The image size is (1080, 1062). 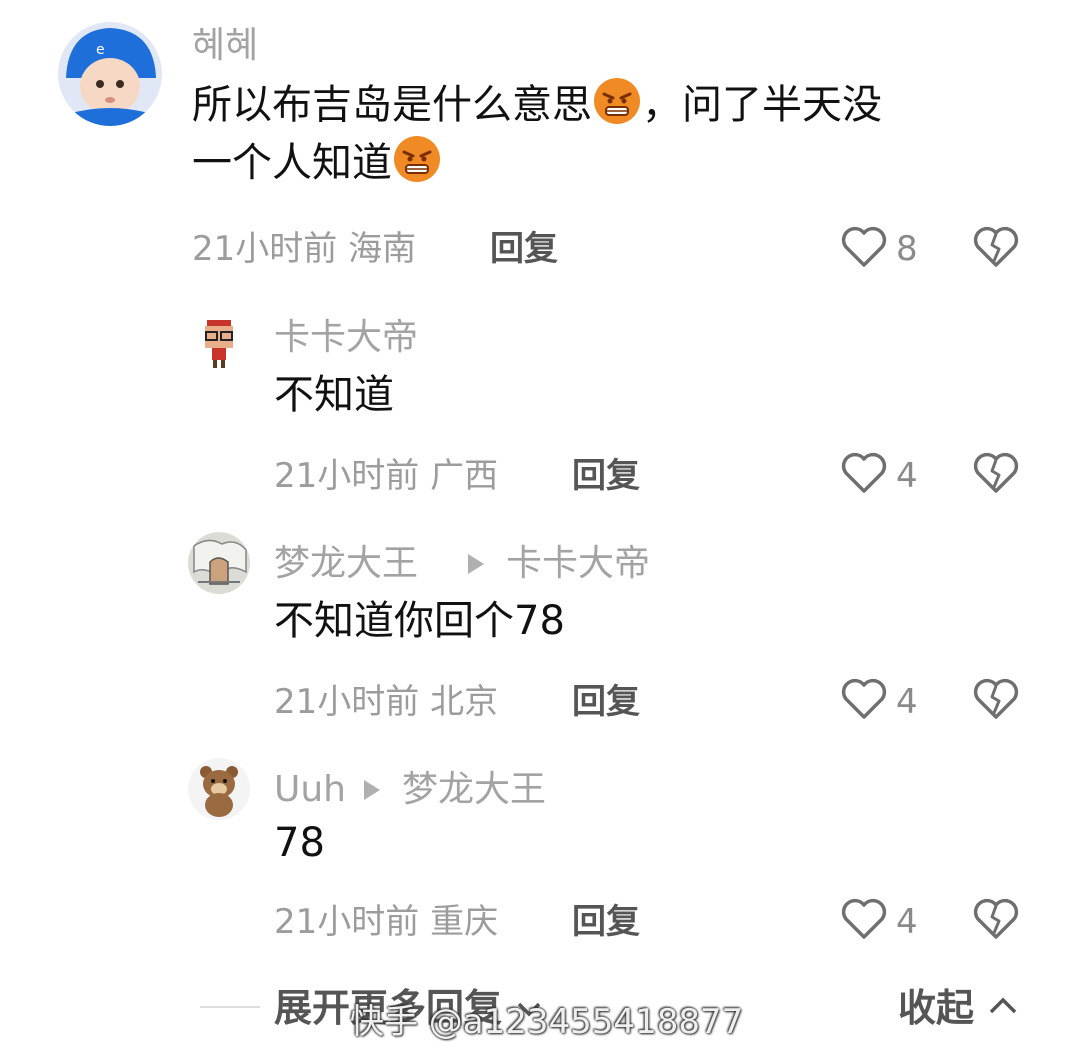 What do you see at coordinates (299, 843) in the screenshot?
I see `reply-text: 78` at bounding box center [299, 843].